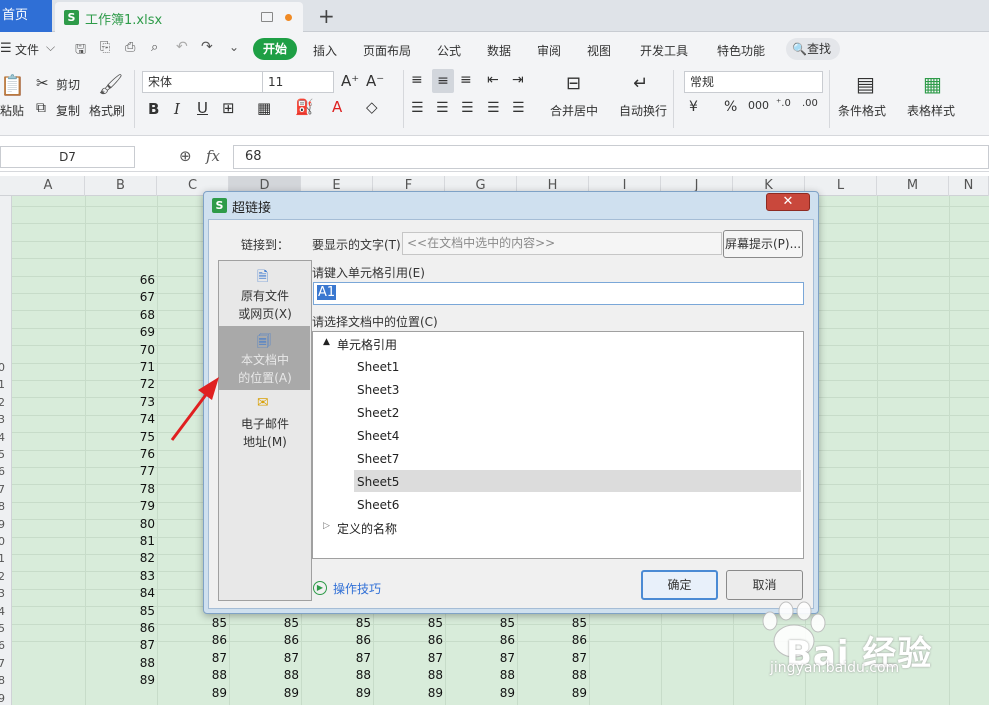  What do you see at coordinates (835, 668) in the screenshot?
I see `watermark-url: jingyan.baidu.com` at bounding box center [835, 668].